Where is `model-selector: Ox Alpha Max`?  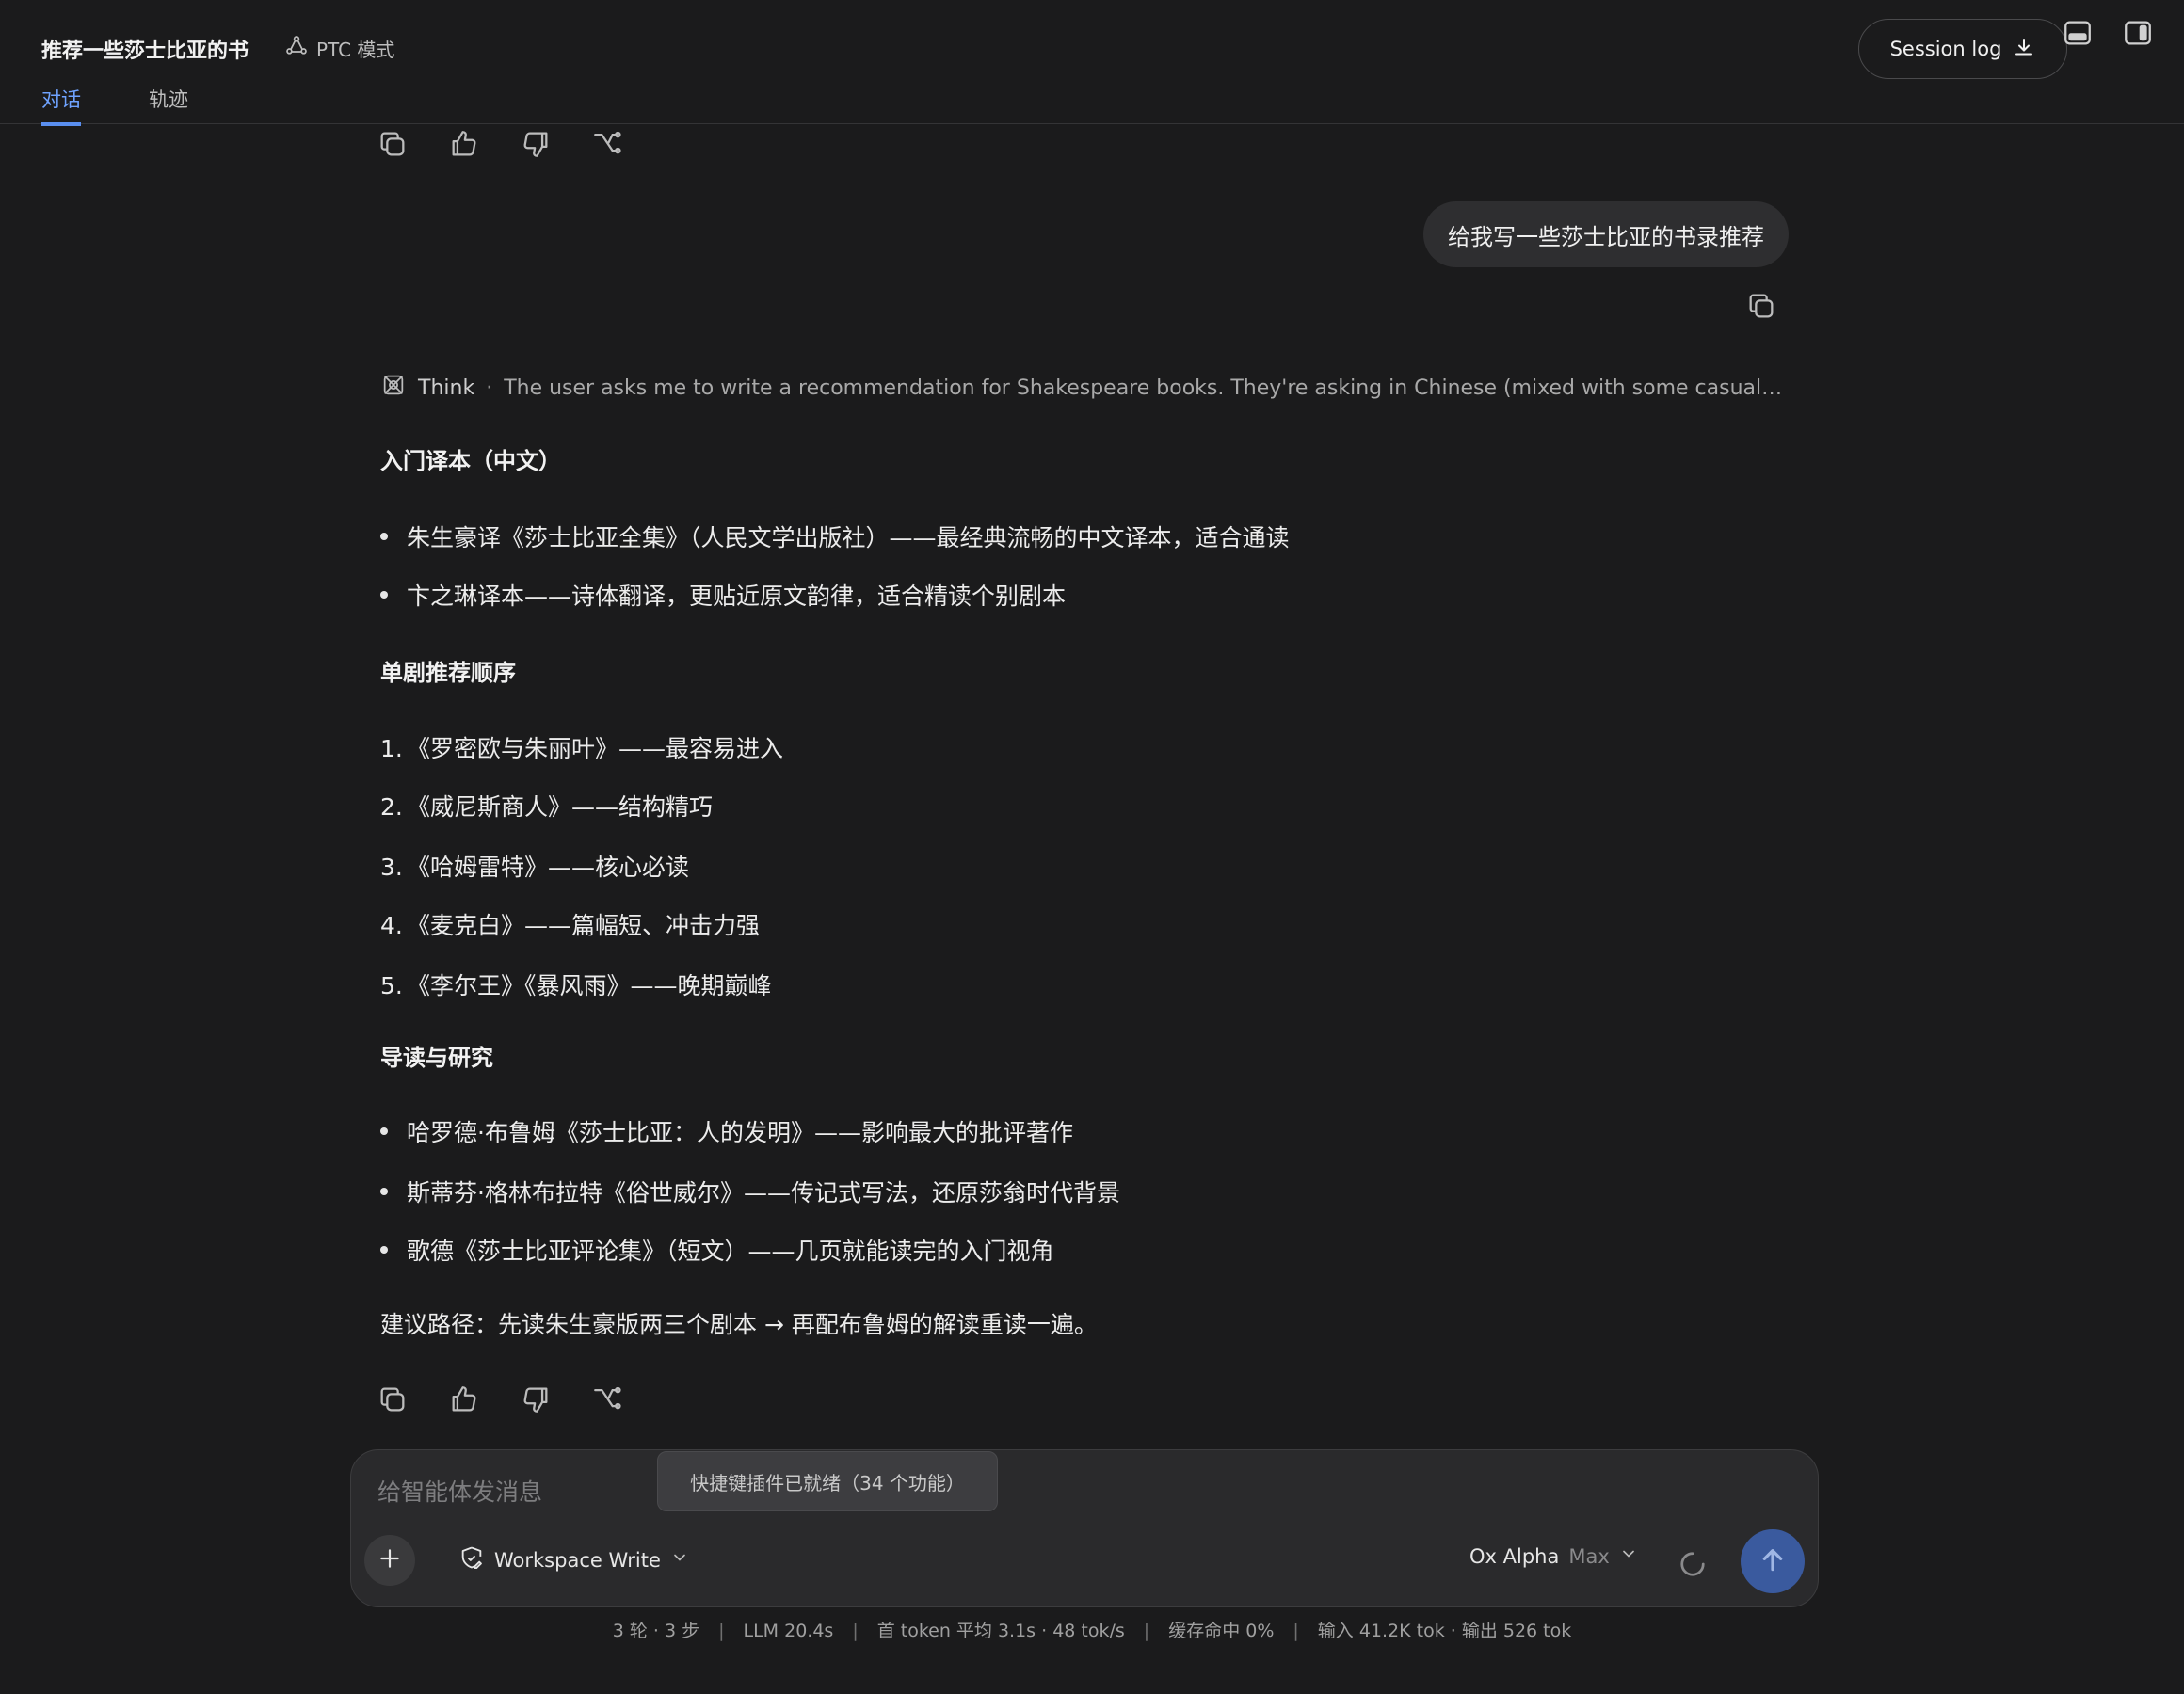 model-selector: Ox Alpha Max is located at coordinates (1553, 1556).